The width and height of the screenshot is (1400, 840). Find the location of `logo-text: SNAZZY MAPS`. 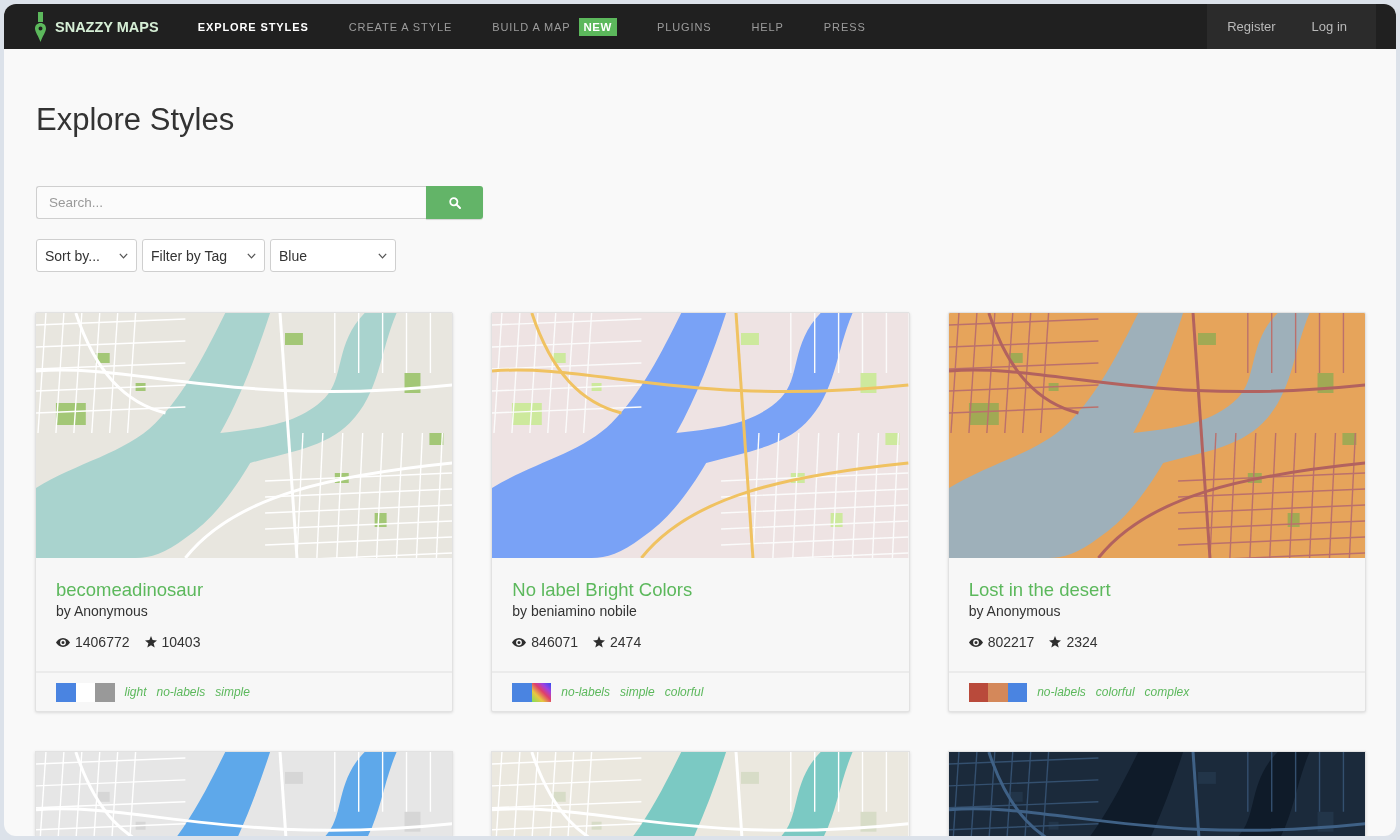

logo-text: SNAZZY MAPS is located at coordinates (107, 26).